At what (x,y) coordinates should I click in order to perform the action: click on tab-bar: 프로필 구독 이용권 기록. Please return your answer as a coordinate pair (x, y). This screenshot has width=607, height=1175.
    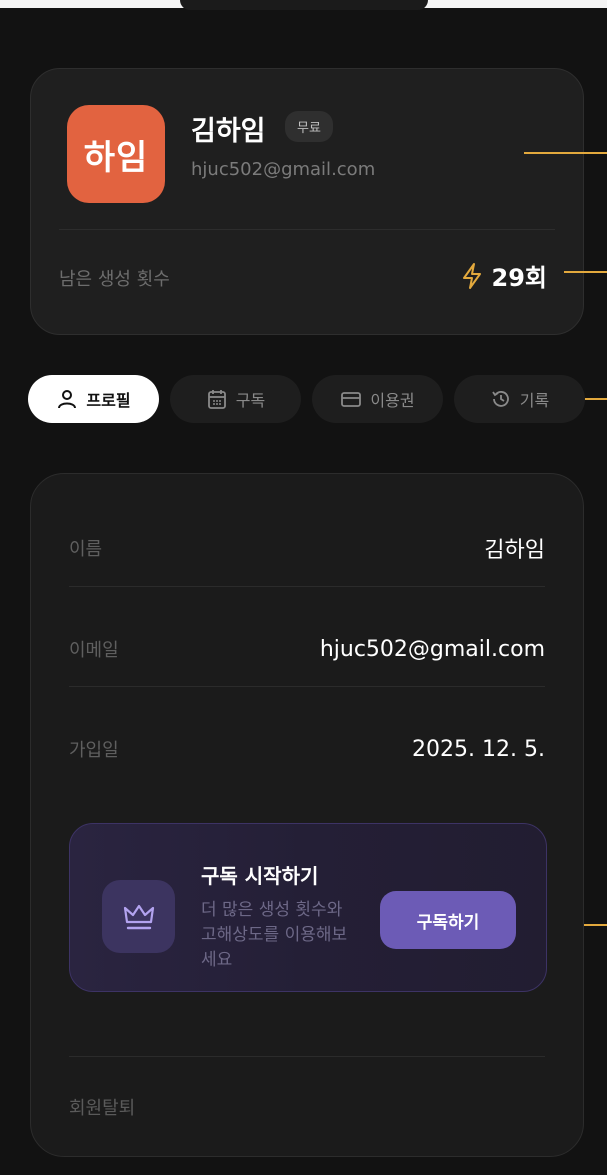
    Looking at the image, I should click on (317, 400).